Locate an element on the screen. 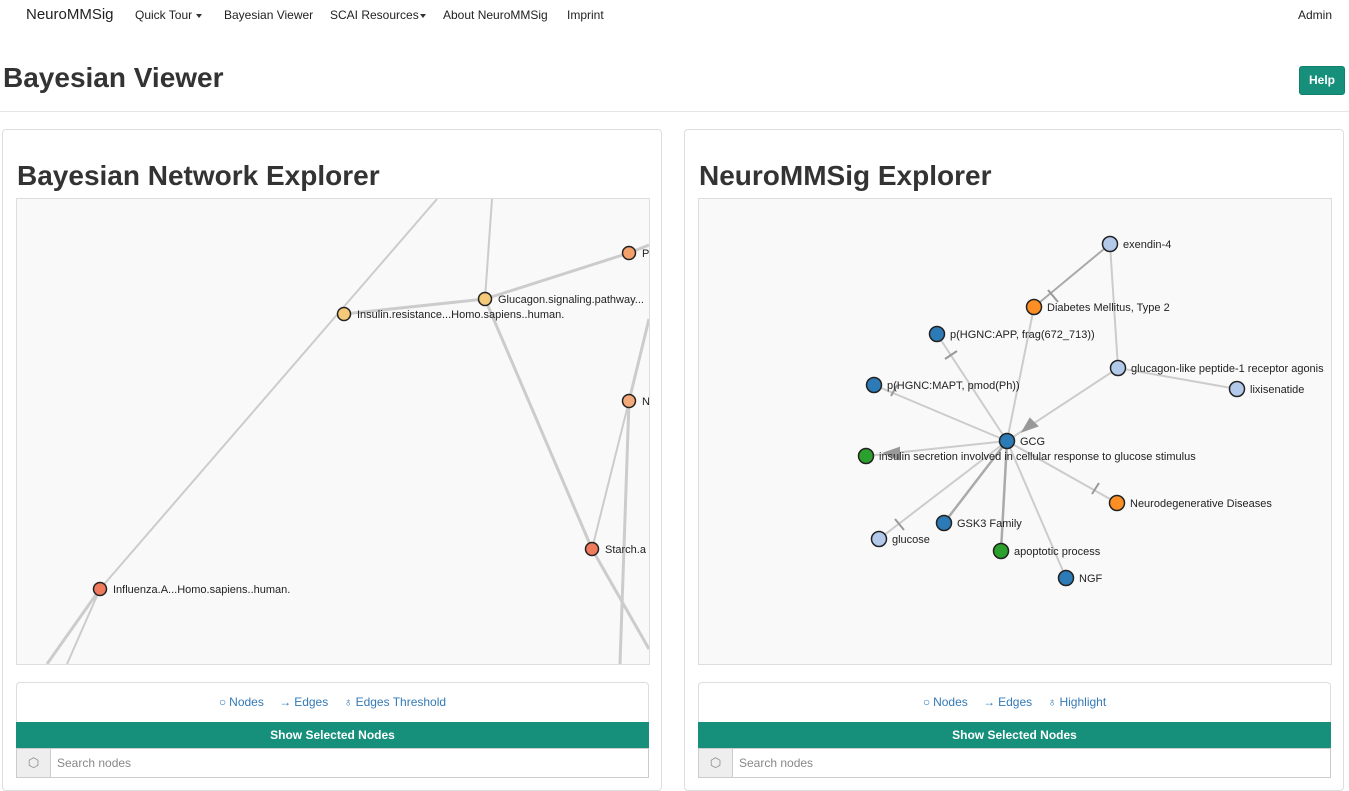  nav-about: About NeuroMMSig is located at coordinates (495, 15).